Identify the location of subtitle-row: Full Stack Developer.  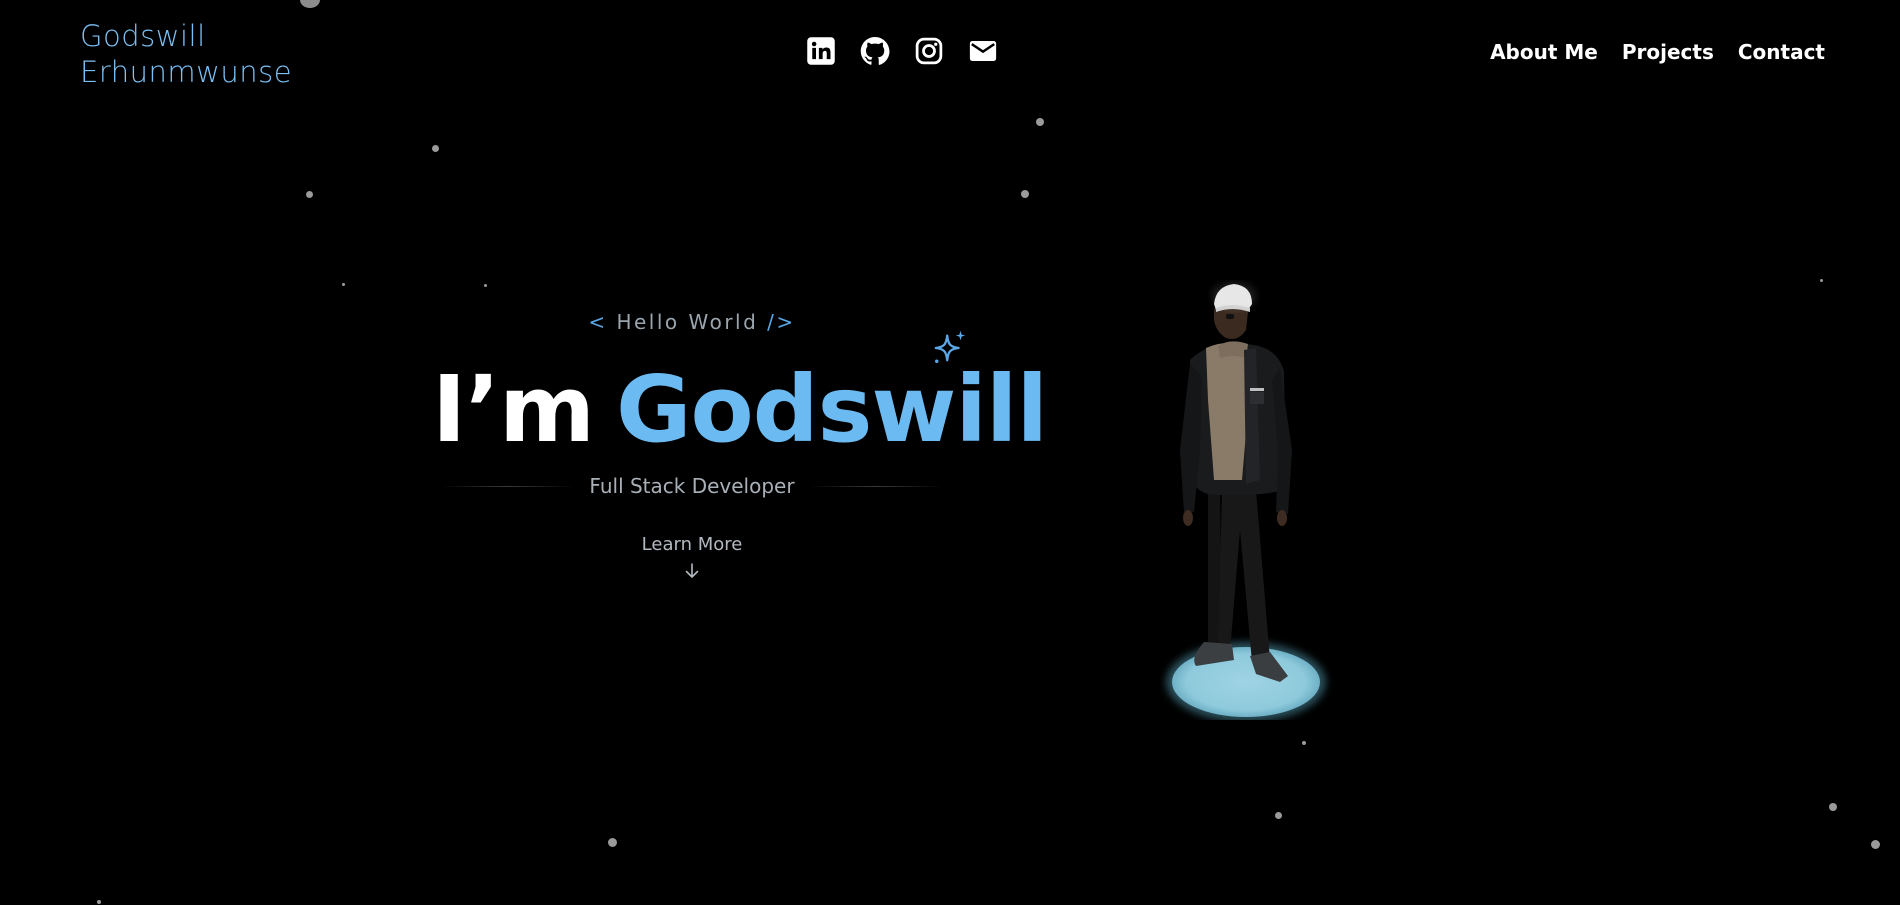
(692, 486).